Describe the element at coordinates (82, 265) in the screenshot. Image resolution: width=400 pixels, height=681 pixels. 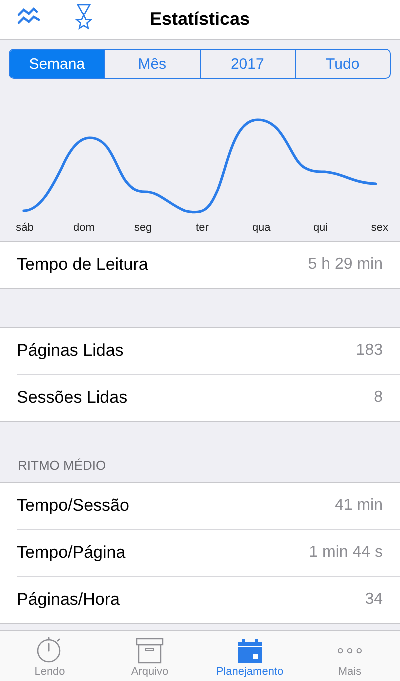
I see `stat-label: Tempo de Leitura` at that location.